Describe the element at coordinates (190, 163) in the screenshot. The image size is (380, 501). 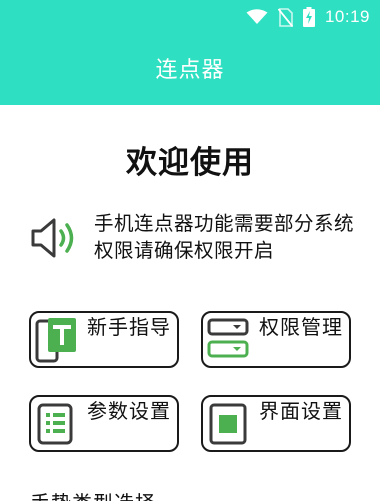
I see `welcome-heading: 欢迎使用` at that location.